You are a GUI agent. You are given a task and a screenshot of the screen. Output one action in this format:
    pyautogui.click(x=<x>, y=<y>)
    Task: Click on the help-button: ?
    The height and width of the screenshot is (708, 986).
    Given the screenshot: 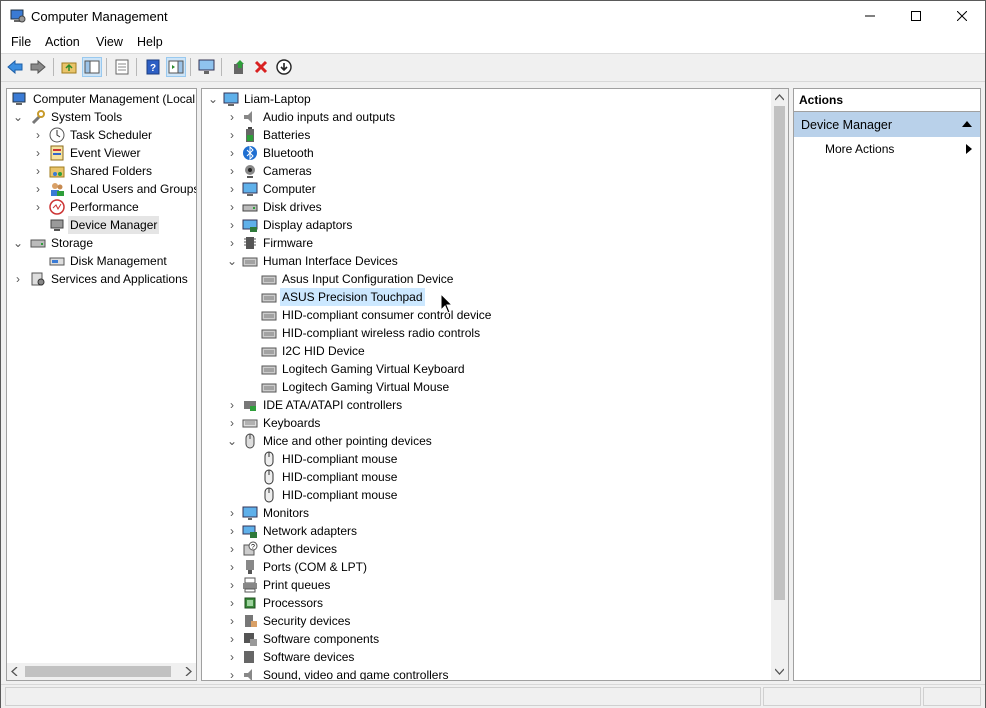 What is the action you would take?
    pyautogui.click(x=153, y=67)
    